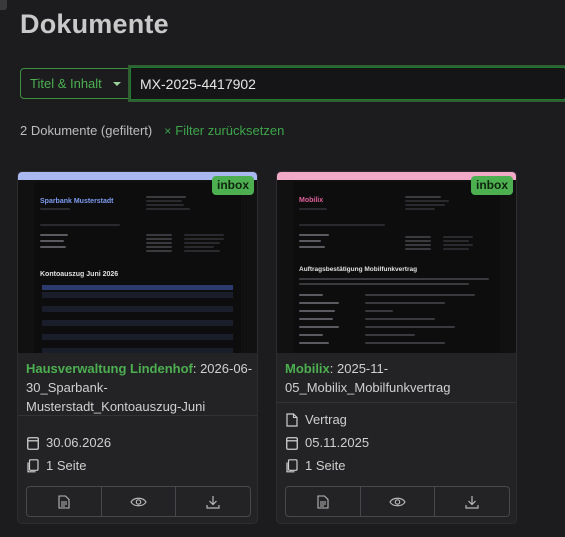 The height and width of the screenshot is (537, 565). What do you see at coordinates (94, 24) in the screenshot?
I see `page-title: Dokumente` at bounding box center [94, 24].